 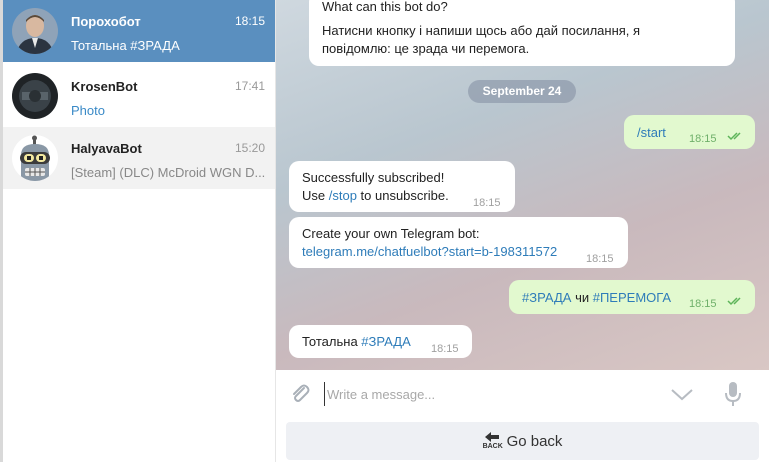 I want to click on message-text-line: Use /stop to unsubscribe., so click(x=375, y=196).